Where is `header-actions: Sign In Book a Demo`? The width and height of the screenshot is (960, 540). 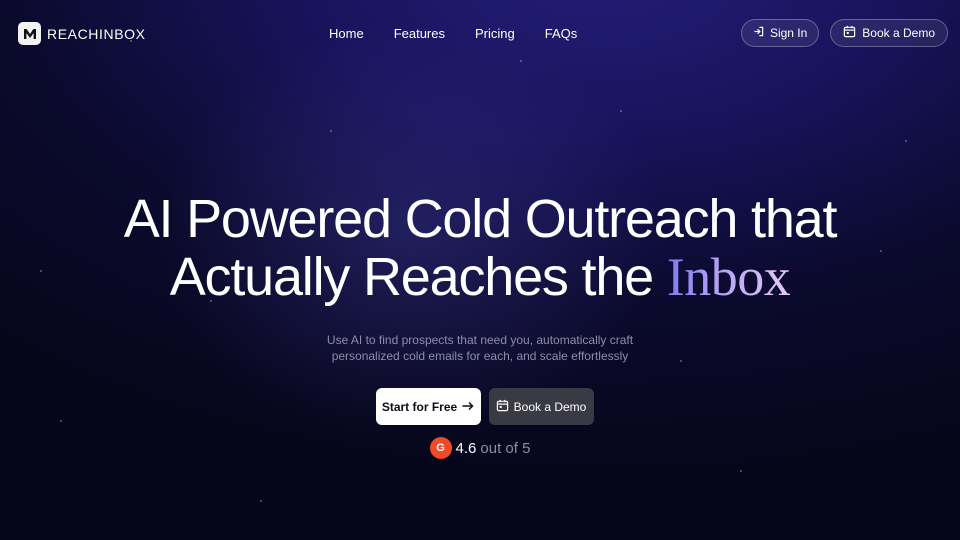 header-actions: Sign In Book a Demo is located at coordinates (844, 33).